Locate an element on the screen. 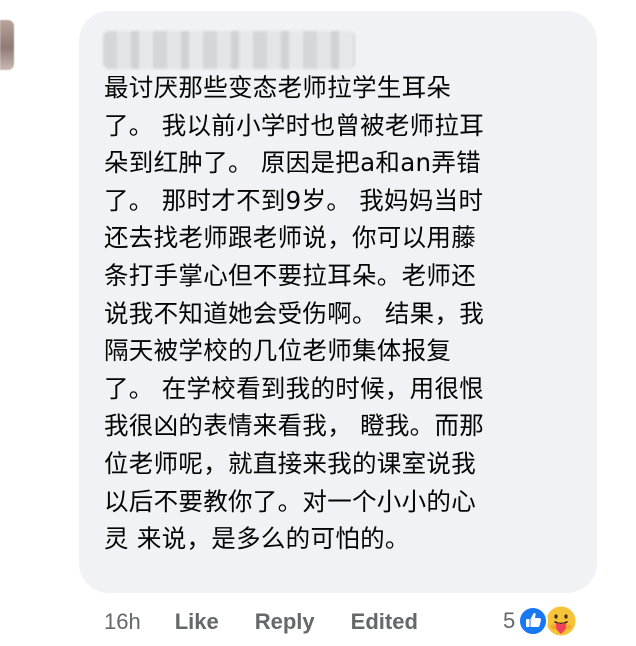  author-name-blurred is located at coordinates (229, 50).